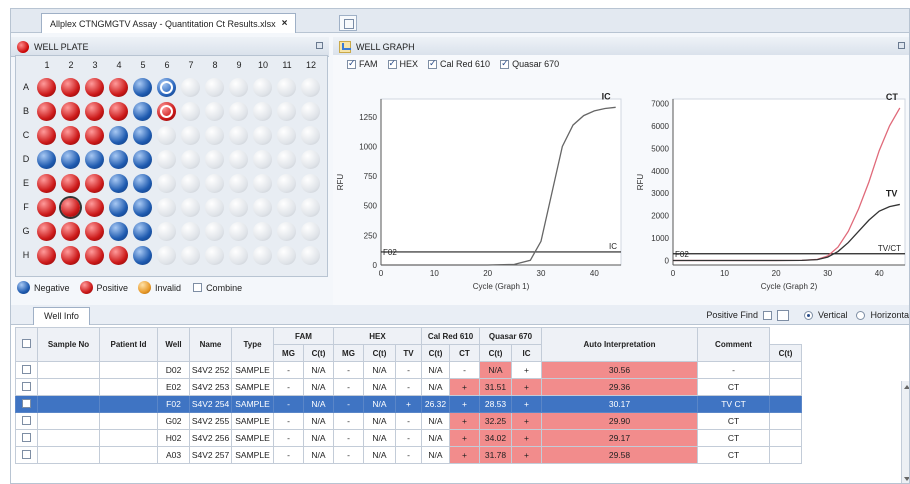 The width and height of the screenshot is (910, 484). What do you see at coordinates (311, 67) in the screenshot?
I see `column-header: 12` at bounding box center [311, 67].